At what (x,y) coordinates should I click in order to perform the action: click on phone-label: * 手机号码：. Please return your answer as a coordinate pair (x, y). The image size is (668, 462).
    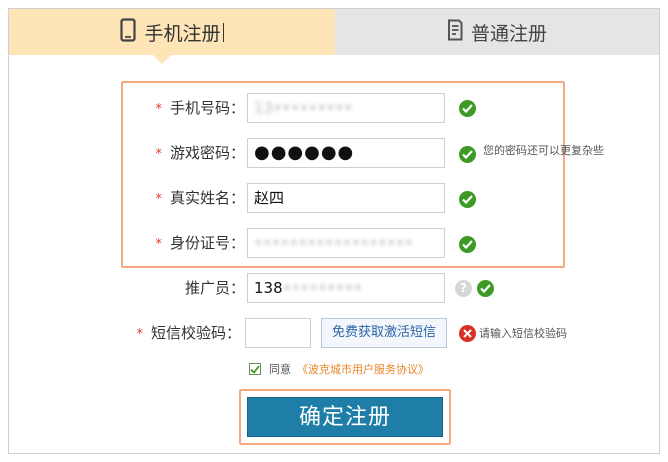
    Looking at the image, I should click on (200, 108).